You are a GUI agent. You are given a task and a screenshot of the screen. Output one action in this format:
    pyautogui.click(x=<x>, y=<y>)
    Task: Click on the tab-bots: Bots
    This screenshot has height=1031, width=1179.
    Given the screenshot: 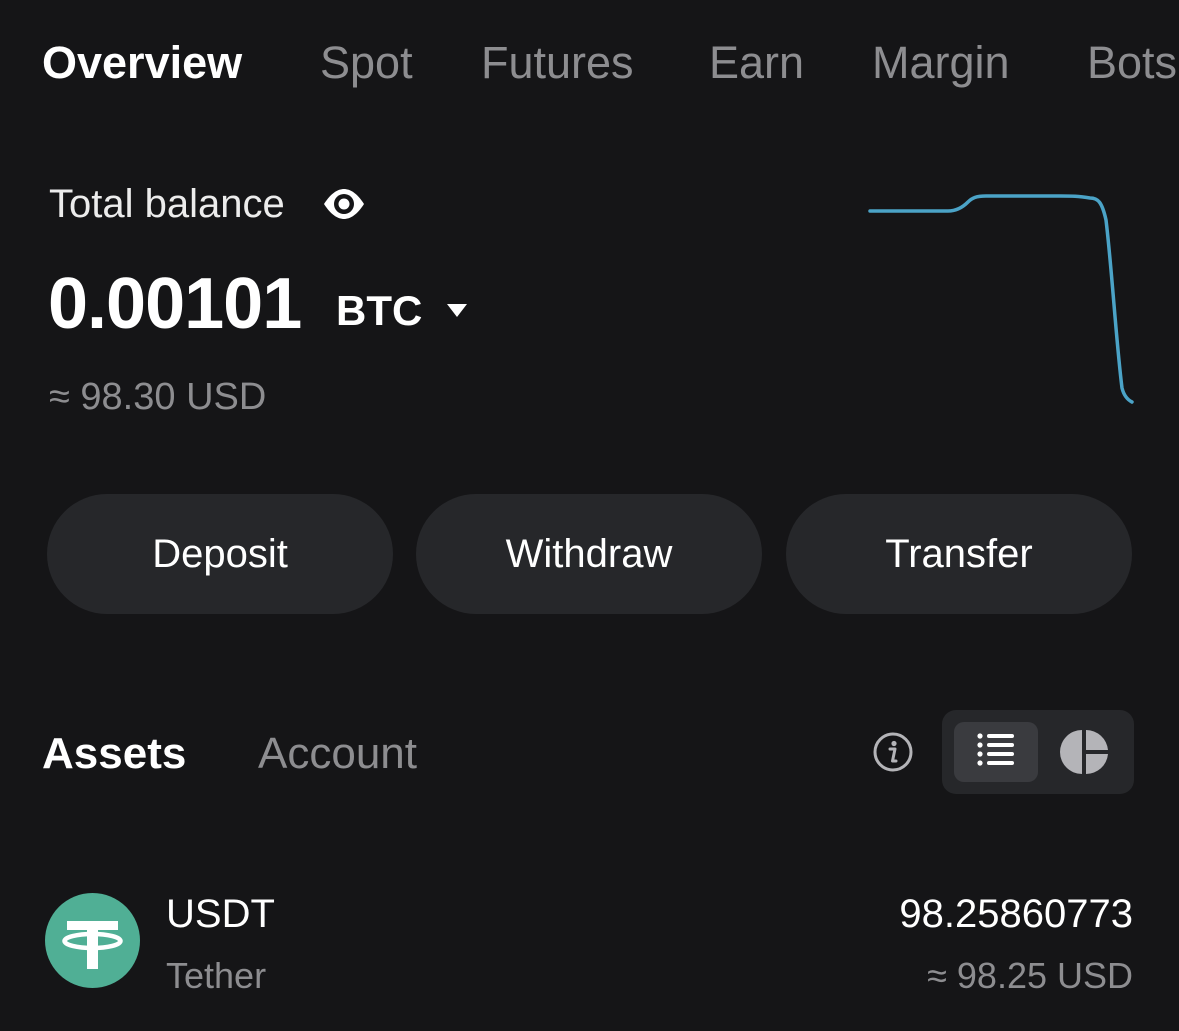 What is the action you would take?
    pyautogui.click(x=1132, y=63)
    